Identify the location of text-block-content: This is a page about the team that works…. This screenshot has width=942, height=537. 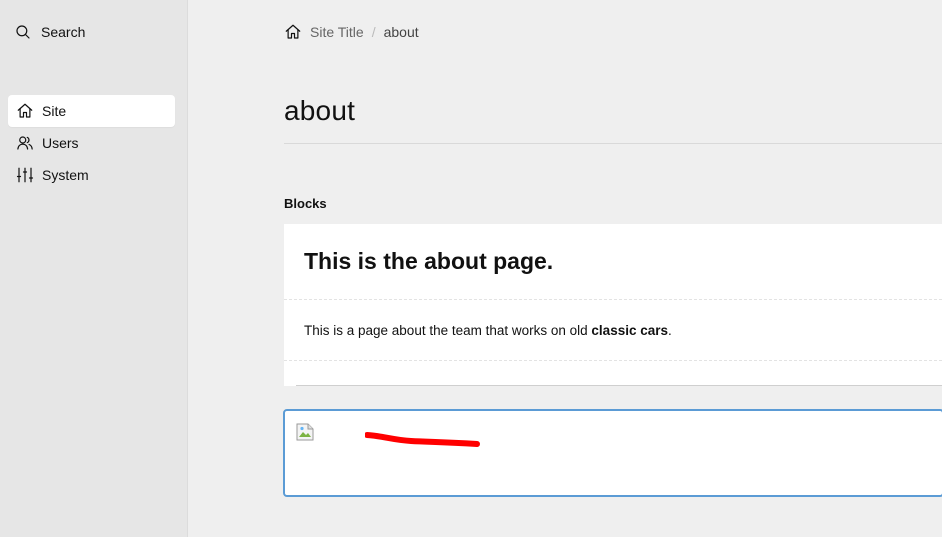
(488, 330).